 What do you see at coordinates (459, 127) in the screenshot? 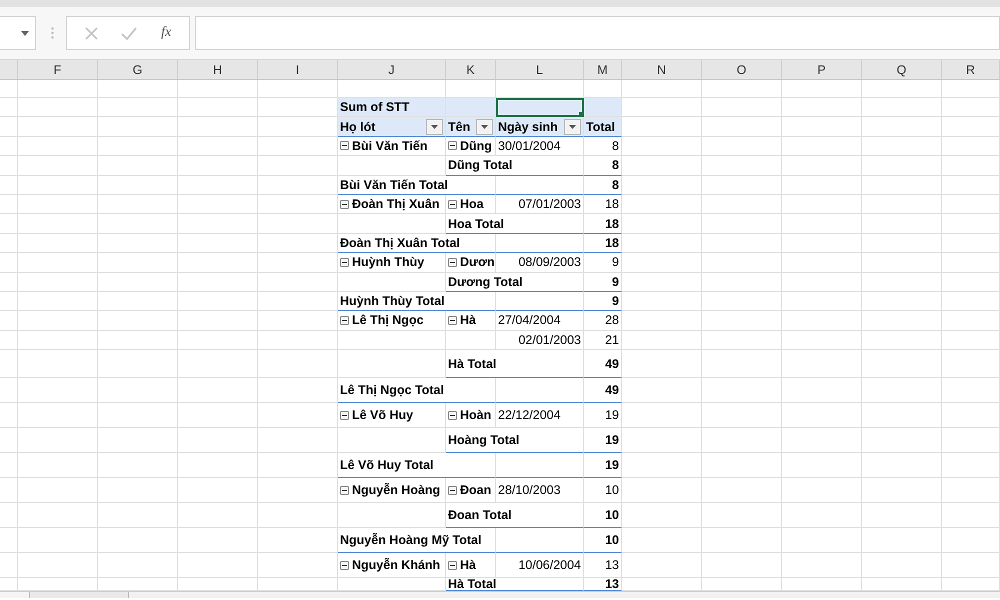
I see `column-header: Tên` at bounding box center [459, 127].